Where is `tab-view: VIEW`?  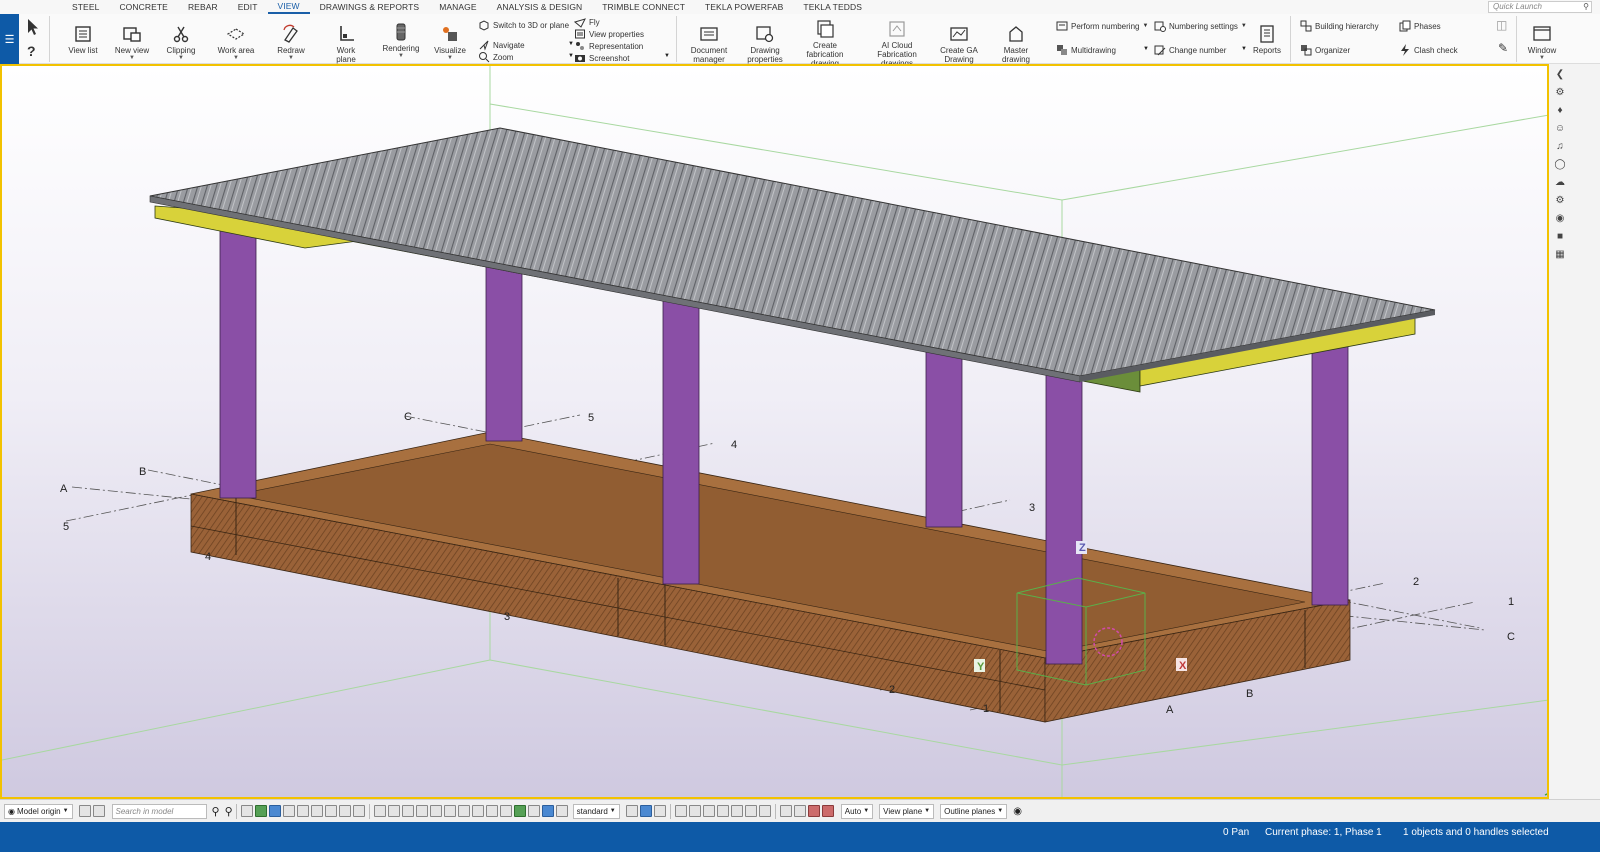 tab-view: VIEW is located at coordinates (288, 7).